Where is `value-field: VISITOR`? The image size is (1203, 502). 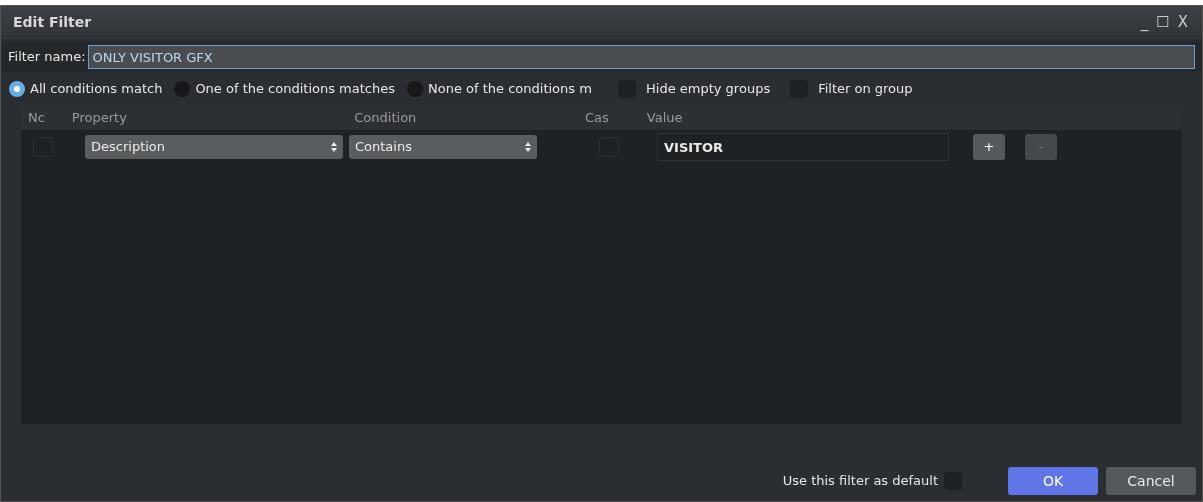
value-field: VISITOR is located at coordinates (803, 147).